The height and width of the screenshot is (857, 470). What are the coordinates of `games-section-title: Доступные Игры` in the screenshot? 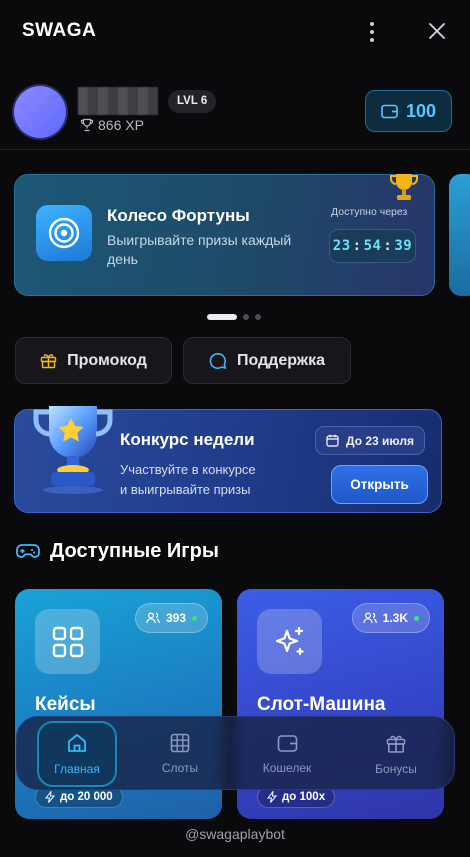 It's located at (134, 551).